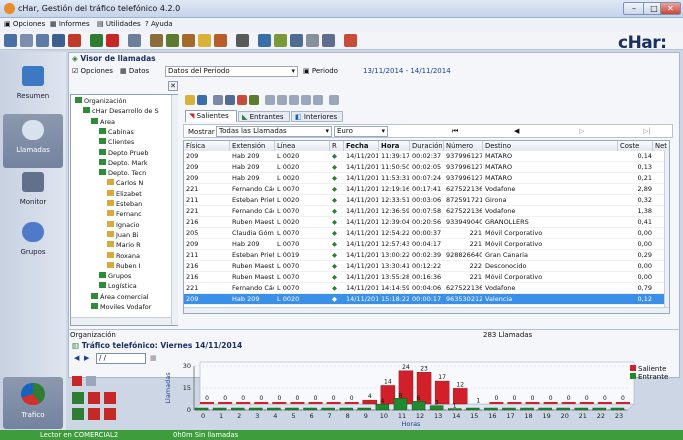 This screenshot has width=683, height=440. Describe the element at coordinates (550, 146) in the screenshot. I see `column-header: Destino` at that location.